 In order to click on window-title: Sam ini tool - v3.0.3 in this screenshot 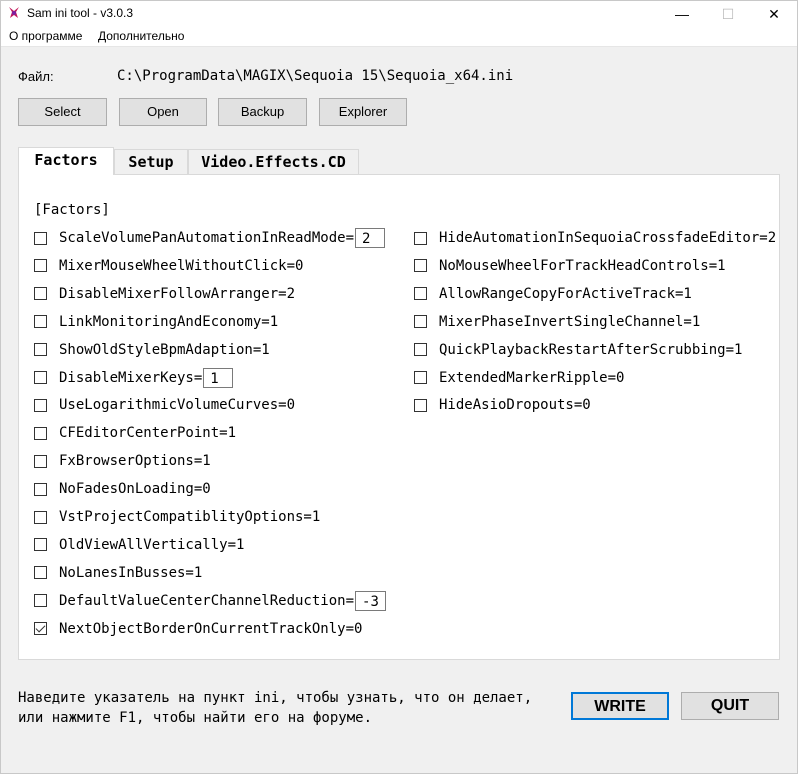, I will do `click(80, 13)`.